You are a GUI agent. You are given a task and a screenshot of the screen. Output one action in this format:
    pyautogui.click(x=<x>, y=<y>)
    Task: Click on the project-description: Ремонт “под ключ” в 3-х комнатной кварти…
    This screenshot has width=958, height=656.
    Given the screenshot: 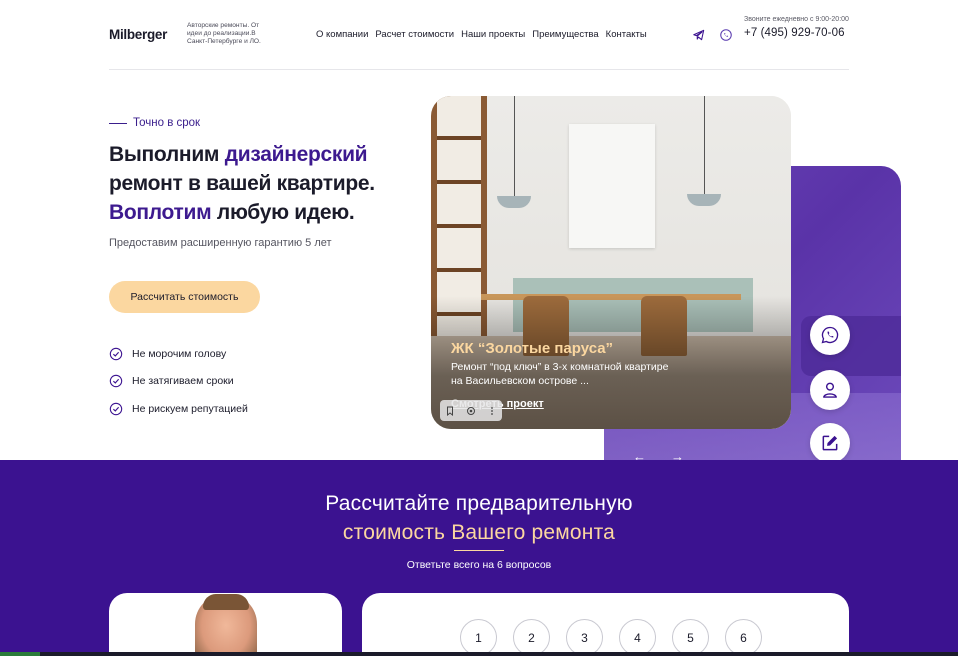 What is the action you would take?
    pyautogui.click(x=560, y=374)
    